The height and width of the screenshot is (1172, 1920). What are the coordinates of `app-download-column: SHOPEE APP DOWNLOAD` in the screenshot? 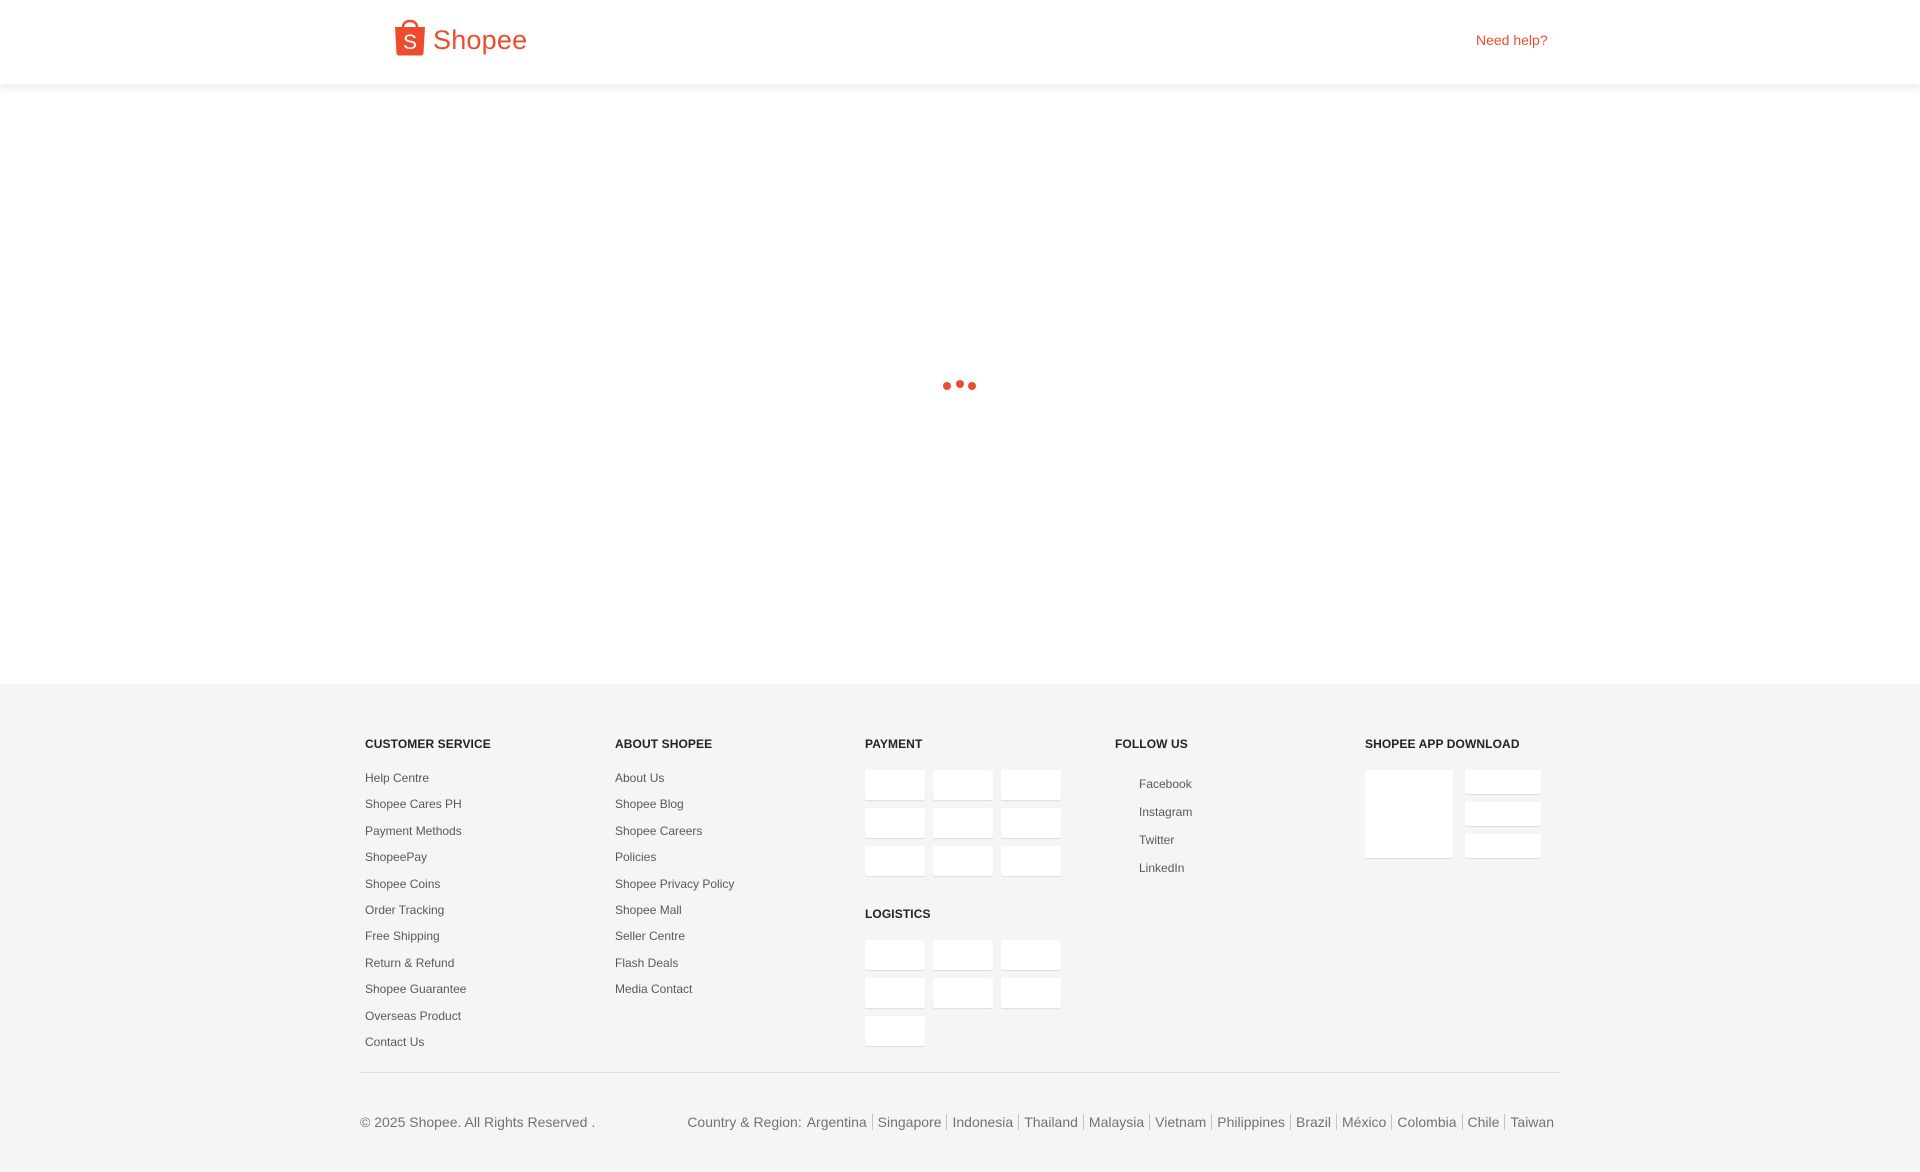 It's located at (1453, 801).